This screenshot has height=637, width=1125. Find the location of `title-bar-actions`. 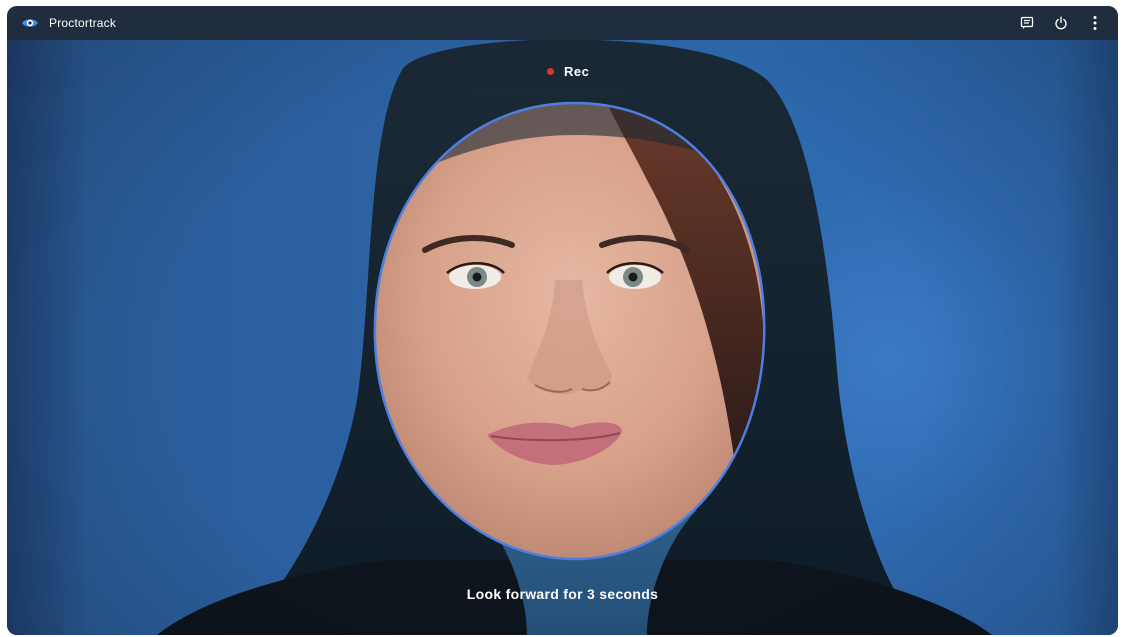

title-bar-actions is located at coordinates (1062, 23).